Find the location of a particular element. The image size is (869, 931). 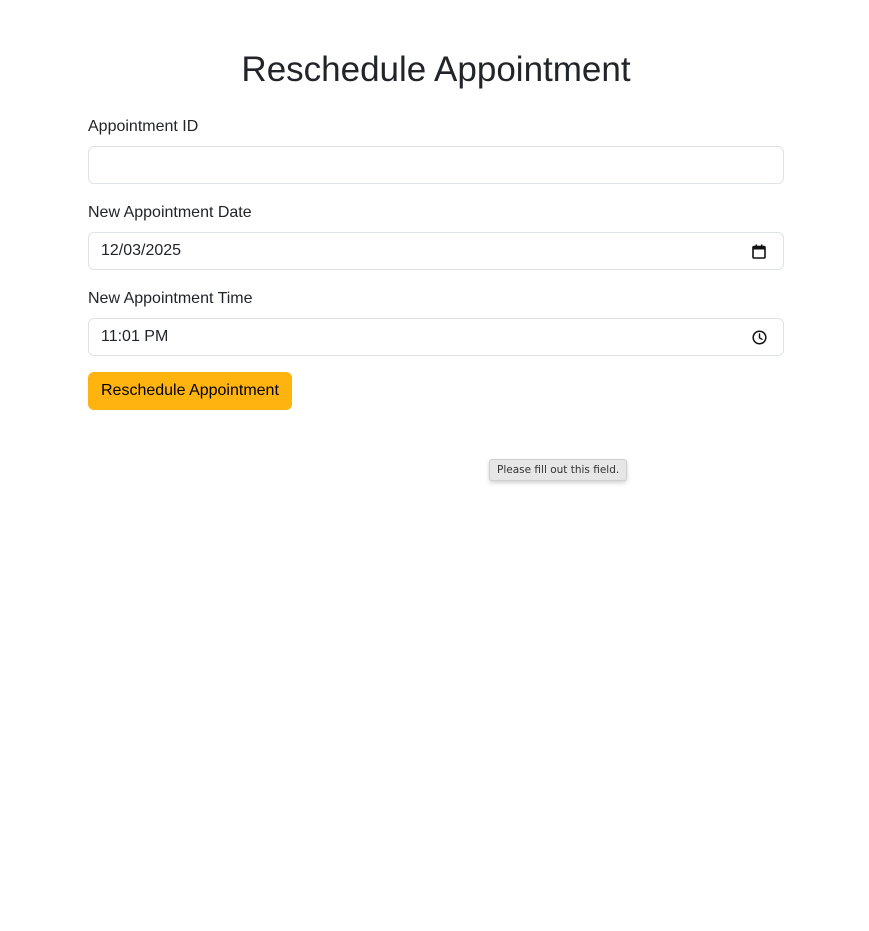

time-label: New Appointment Time is located at coordinates (170, 298).